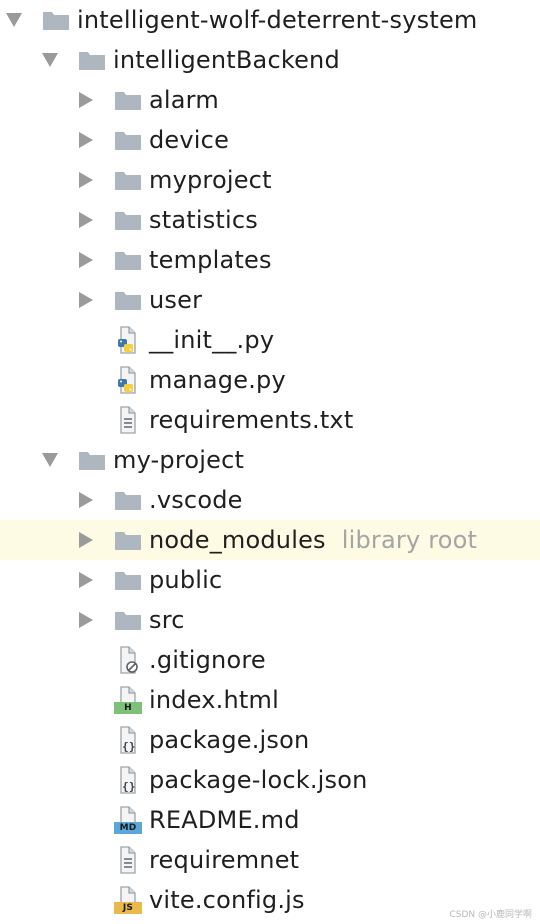 This screenshot has width=540, height=924. I want to click on tree-folder-item: my-project, so click(270, 460).